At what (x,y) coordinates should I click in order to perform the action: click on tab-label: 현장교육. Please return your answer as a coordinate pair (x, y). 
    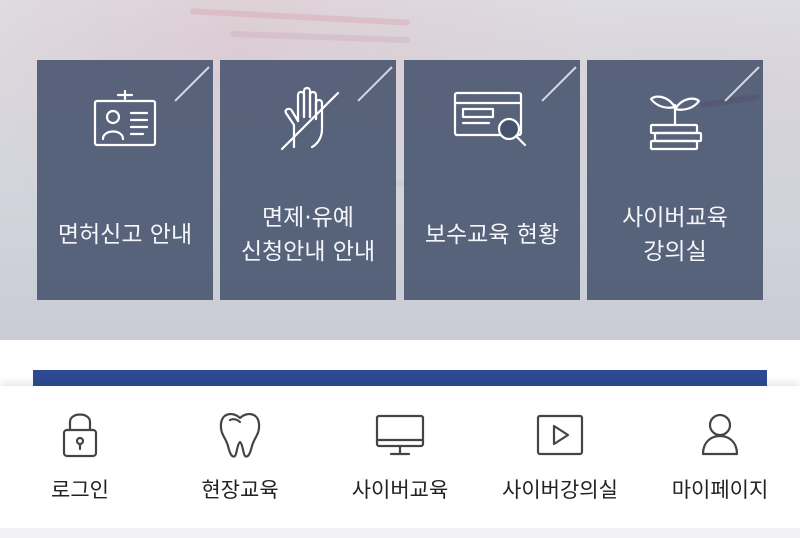
    Looking at the image, I should click on (240, 490).